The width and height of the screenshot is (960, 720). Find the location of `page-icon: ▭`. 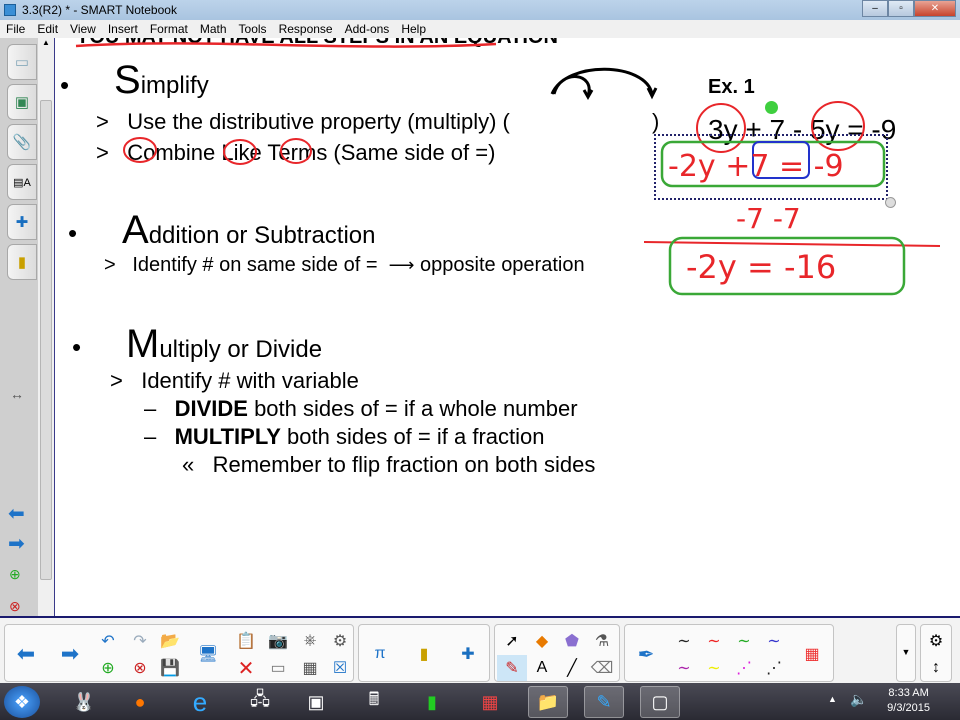

page-icon: ▭ is located at coordinates (22, 62).